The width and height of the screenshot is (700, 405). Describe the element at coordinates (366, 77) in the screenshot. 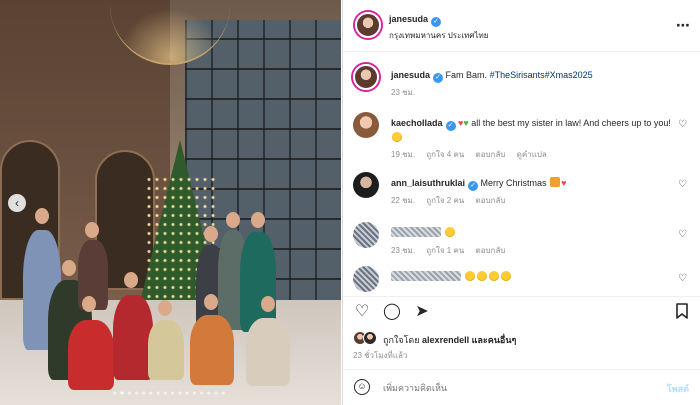

I see `caption-avatar` at that location.